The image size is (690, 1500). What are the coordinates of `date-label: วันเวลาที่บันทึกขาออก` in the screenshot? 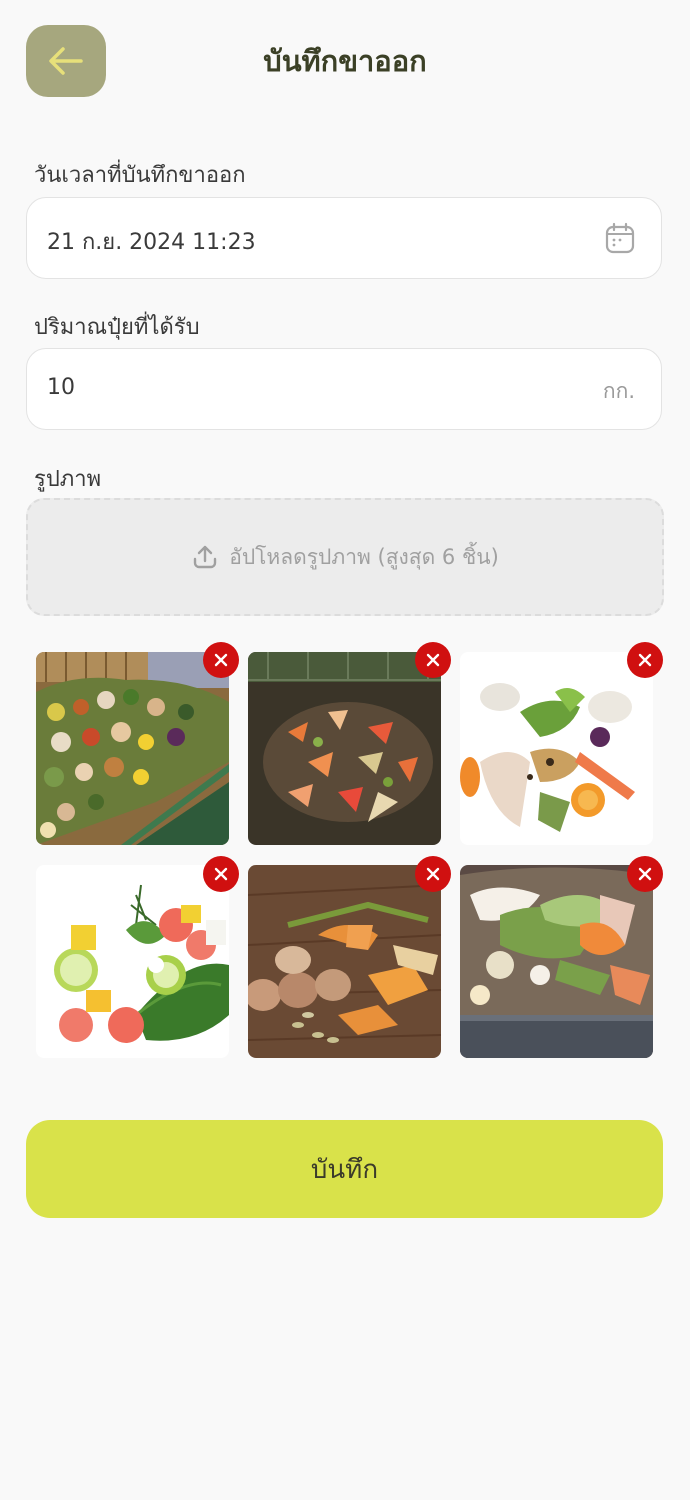 It's located at (140, 175).